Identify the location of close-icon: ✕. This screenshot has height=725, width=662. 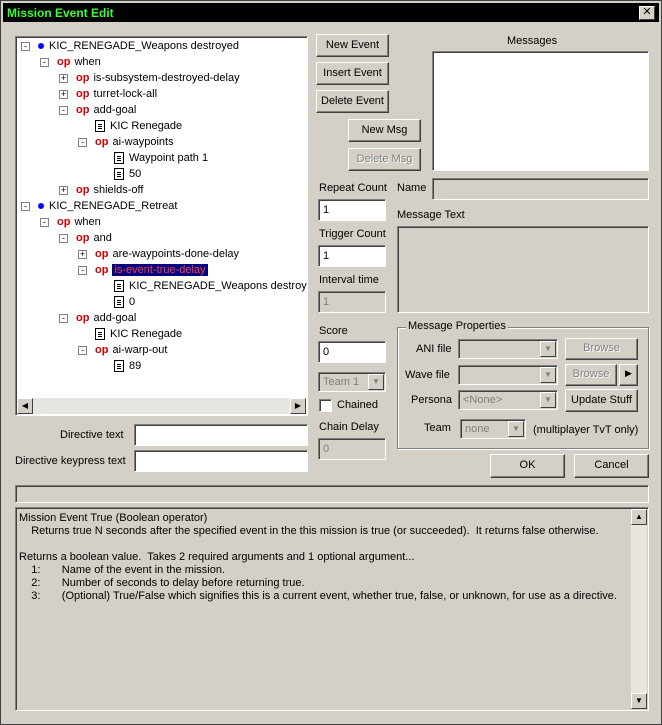
(647, 13).